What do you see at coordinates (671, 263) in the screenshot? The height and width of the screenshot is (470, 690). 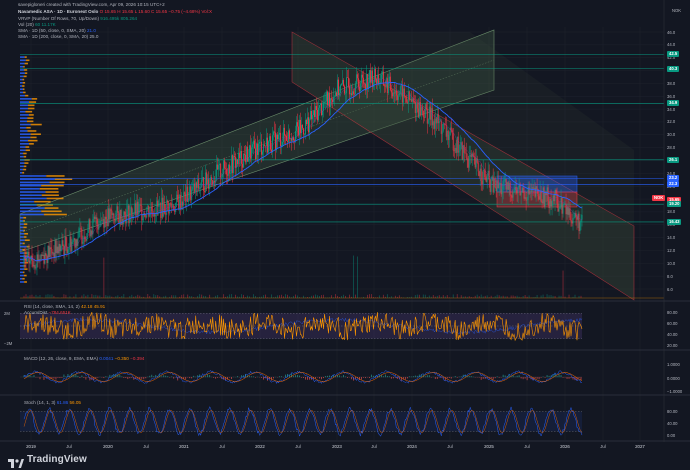 I see `price-axis-label: 10.0` at bounding box center [671, 263].